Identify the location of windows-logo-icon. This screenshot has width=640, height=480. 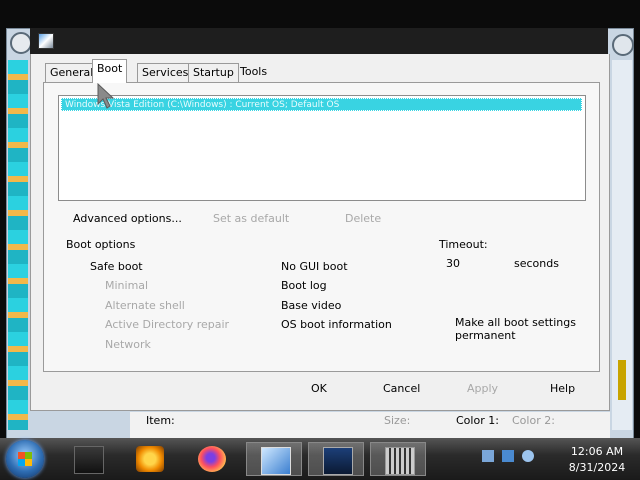
(25, 459).